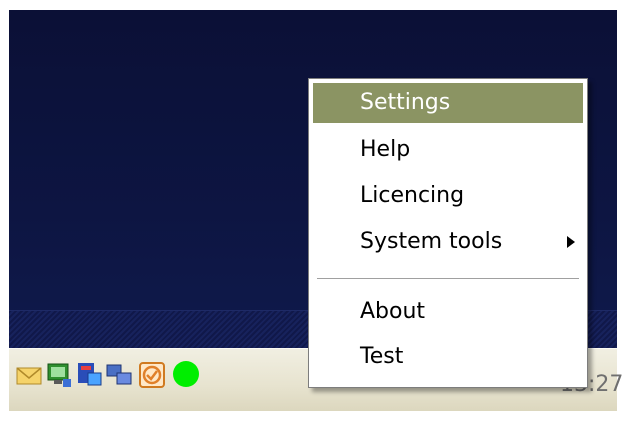 Image resolution: width=627 pixels, height=421 pixels. Describe the element at coordinates (431, 241) in the screenshot. I see `menu-item-label: System tools` at that location.